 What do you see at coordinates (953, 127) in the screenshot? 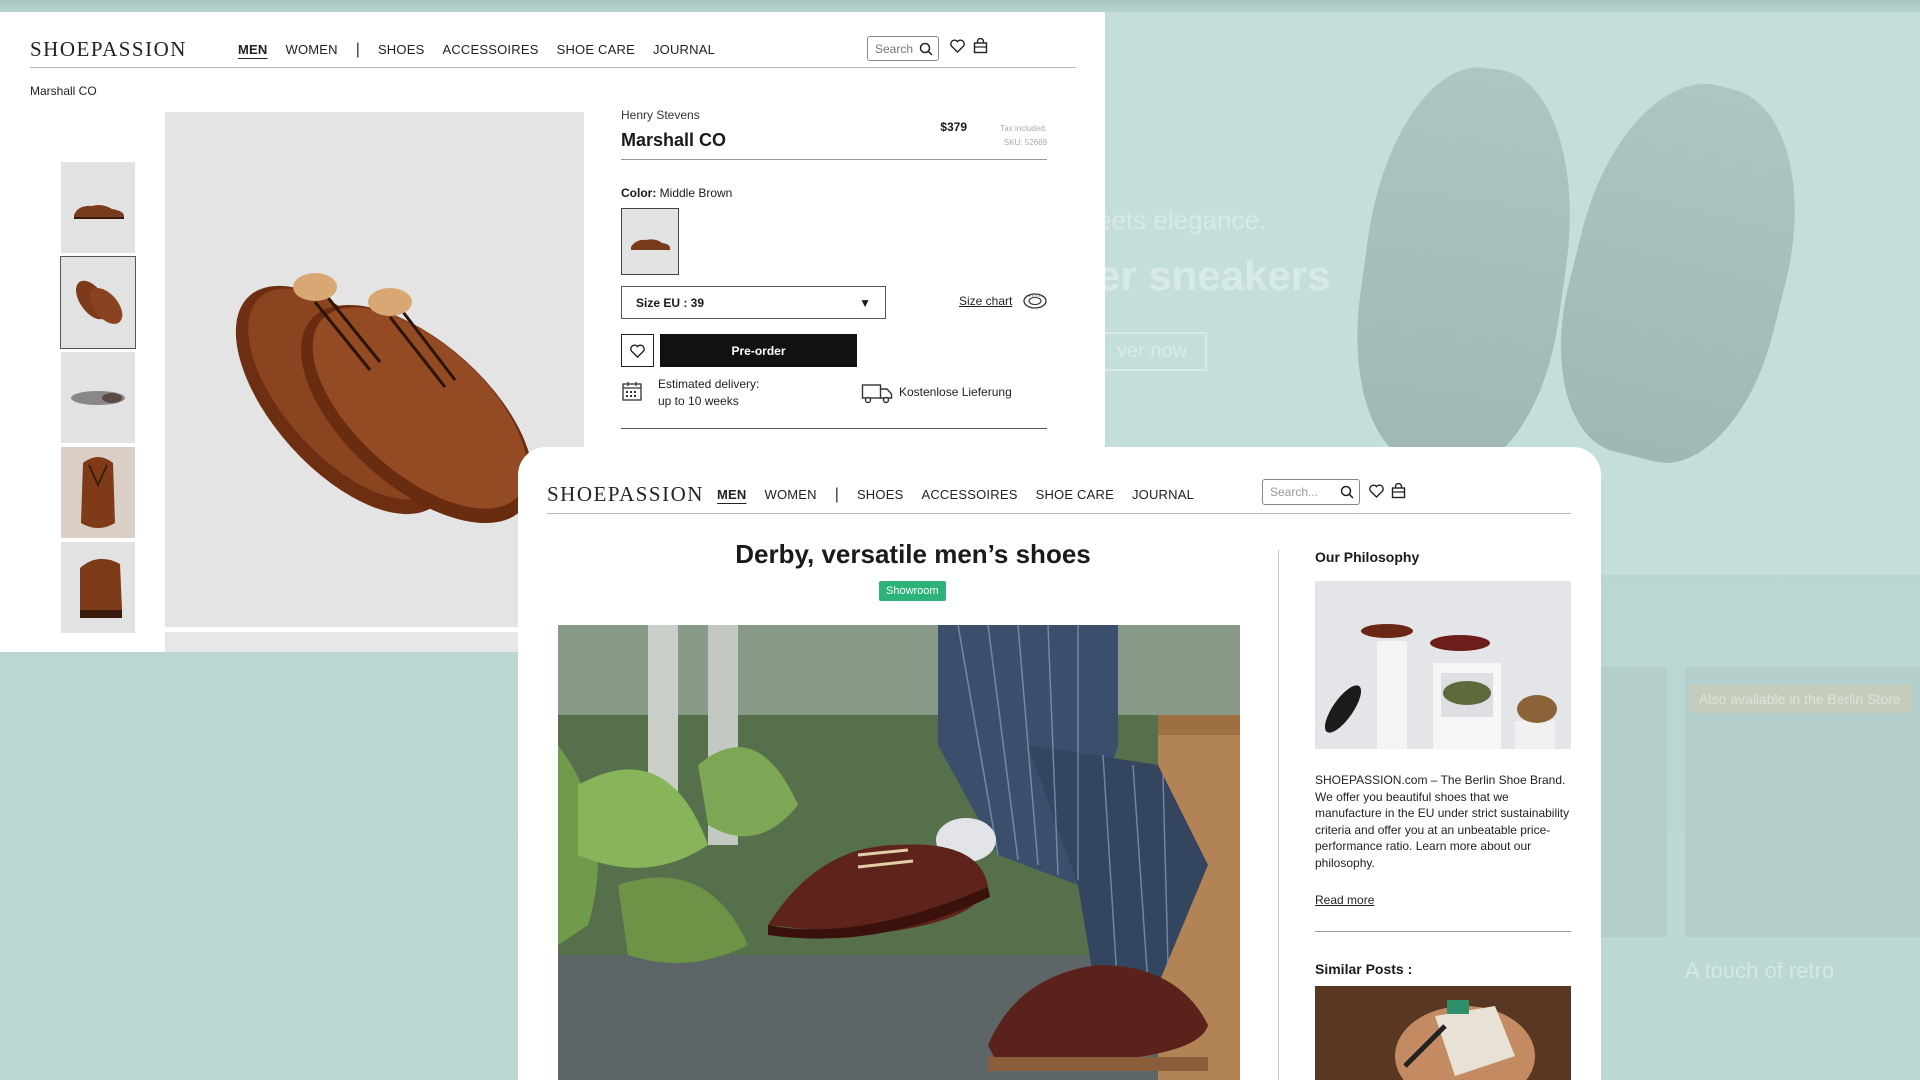
I see `product-price: $379` at bounding box center [953, 127].